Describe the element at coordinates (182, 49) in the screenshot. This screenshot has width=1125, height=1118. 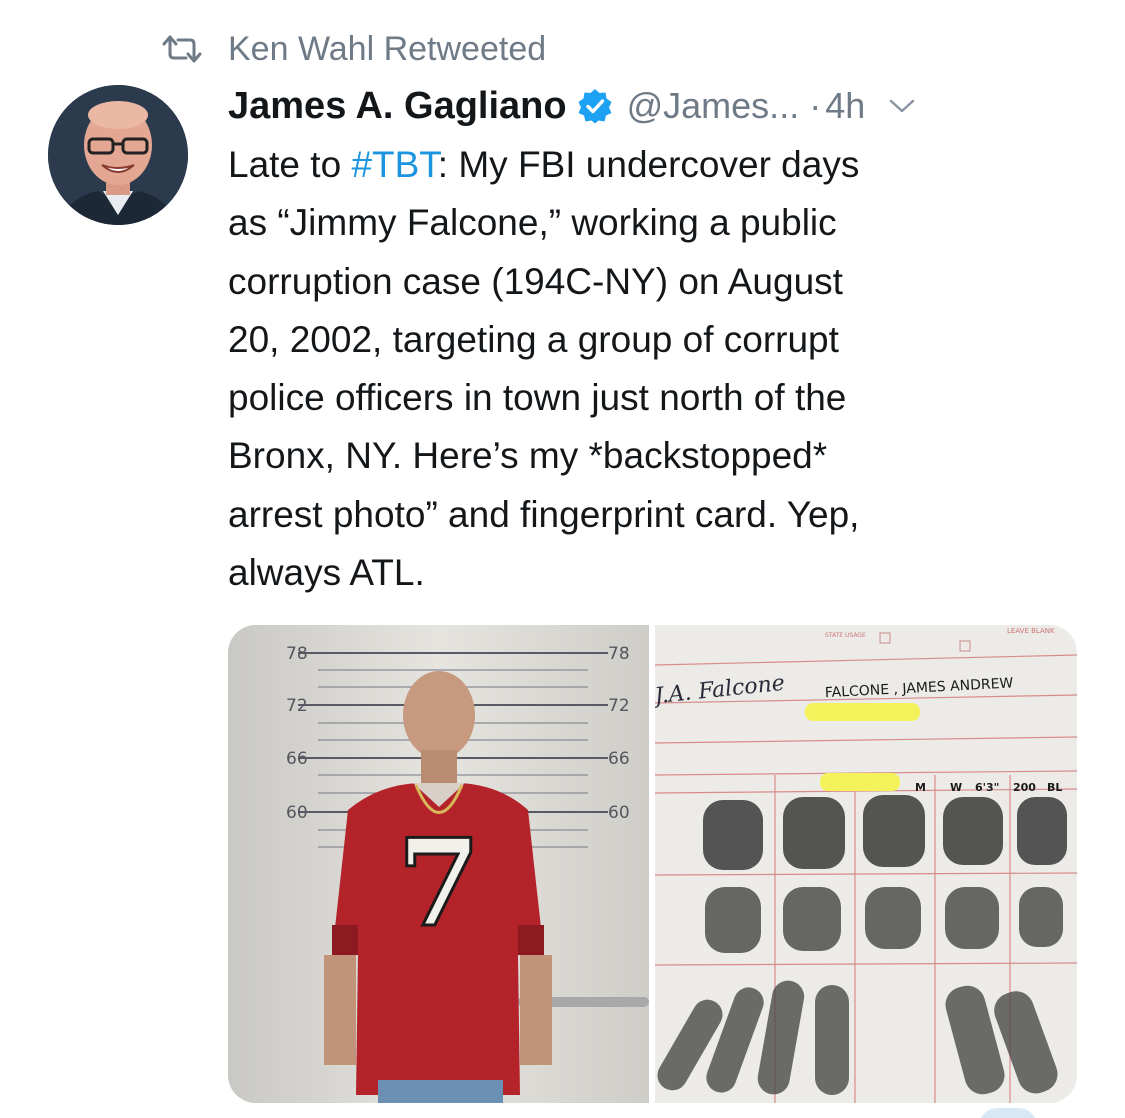
I see `retweet-icon` at that location.